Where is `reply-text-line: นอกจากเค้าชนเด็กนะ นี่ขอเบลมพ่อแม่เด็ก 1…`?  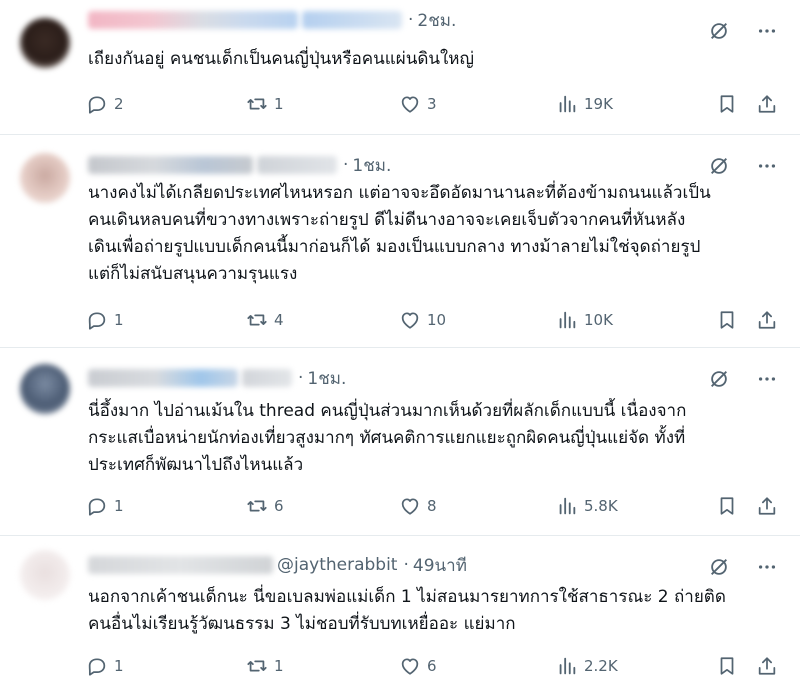 reply-text-line: นอกจากเค้าชนเด็กนะ นี่ขอเบลมพ่อแม่เด็ก 1… is located at coordinates (407, 597).